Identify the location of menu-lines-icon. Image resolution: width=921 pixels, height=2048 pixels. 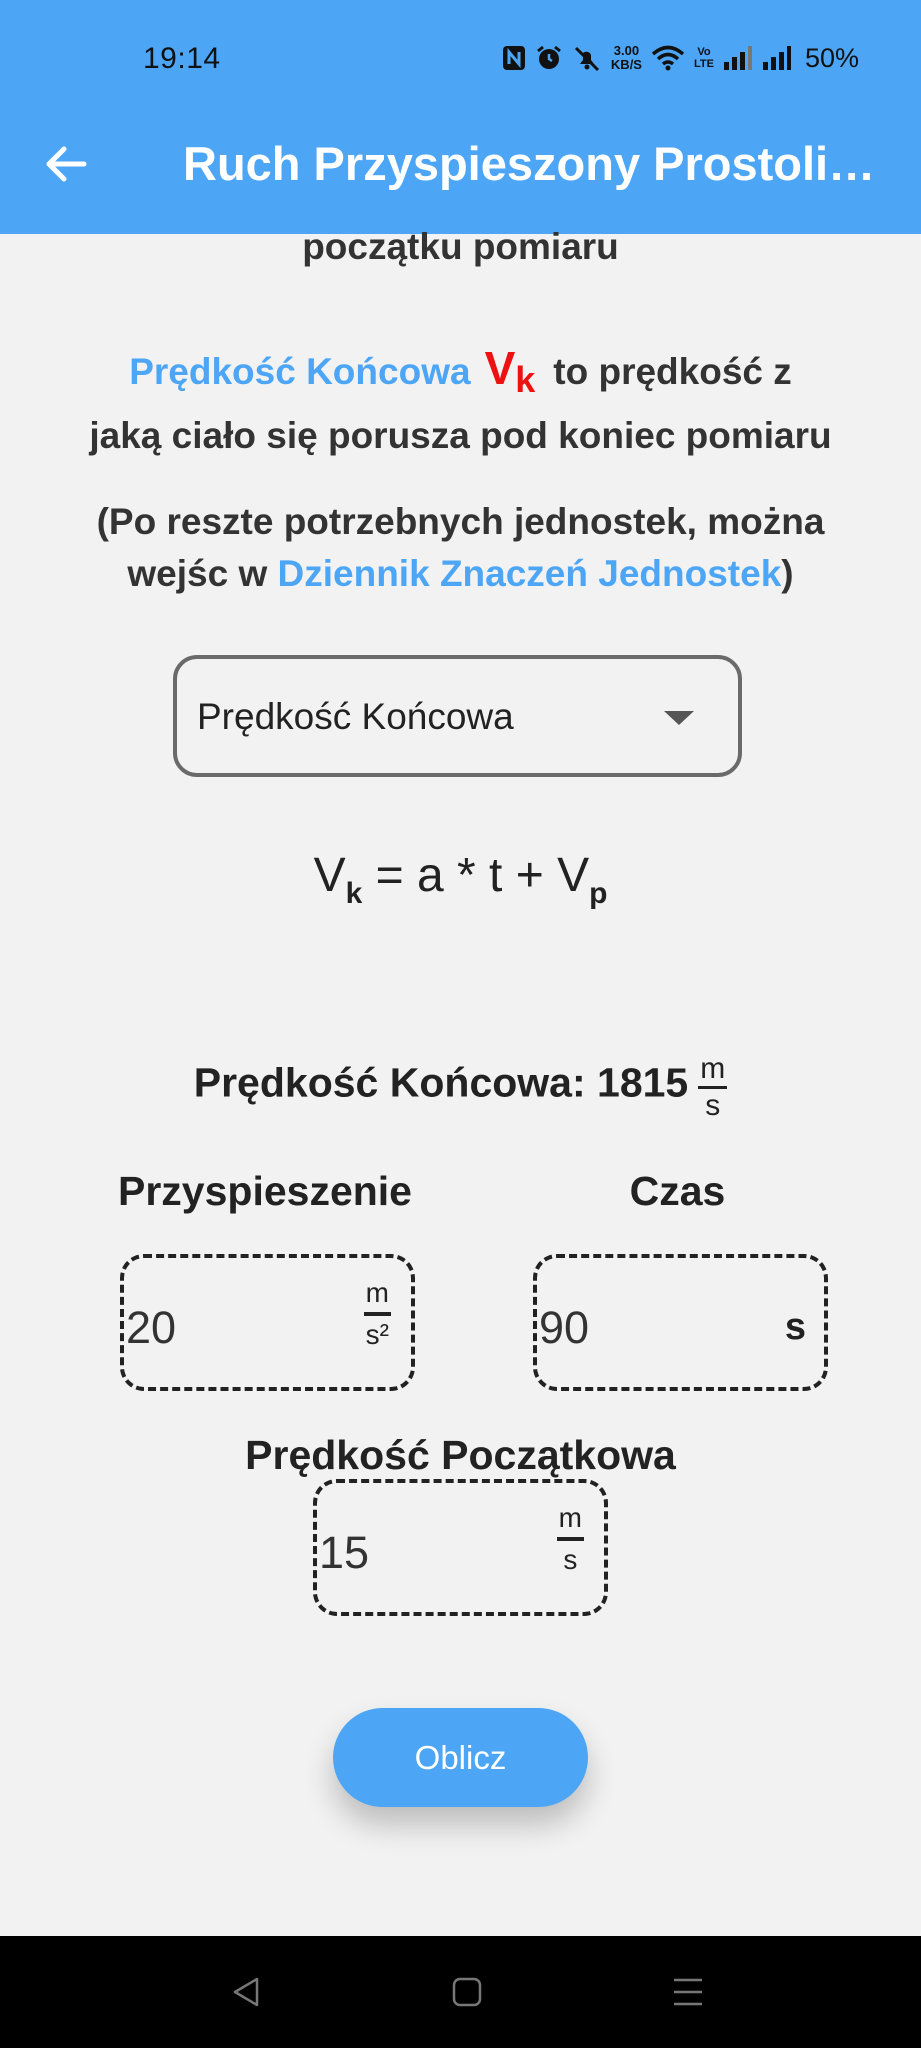
(688, 1992).